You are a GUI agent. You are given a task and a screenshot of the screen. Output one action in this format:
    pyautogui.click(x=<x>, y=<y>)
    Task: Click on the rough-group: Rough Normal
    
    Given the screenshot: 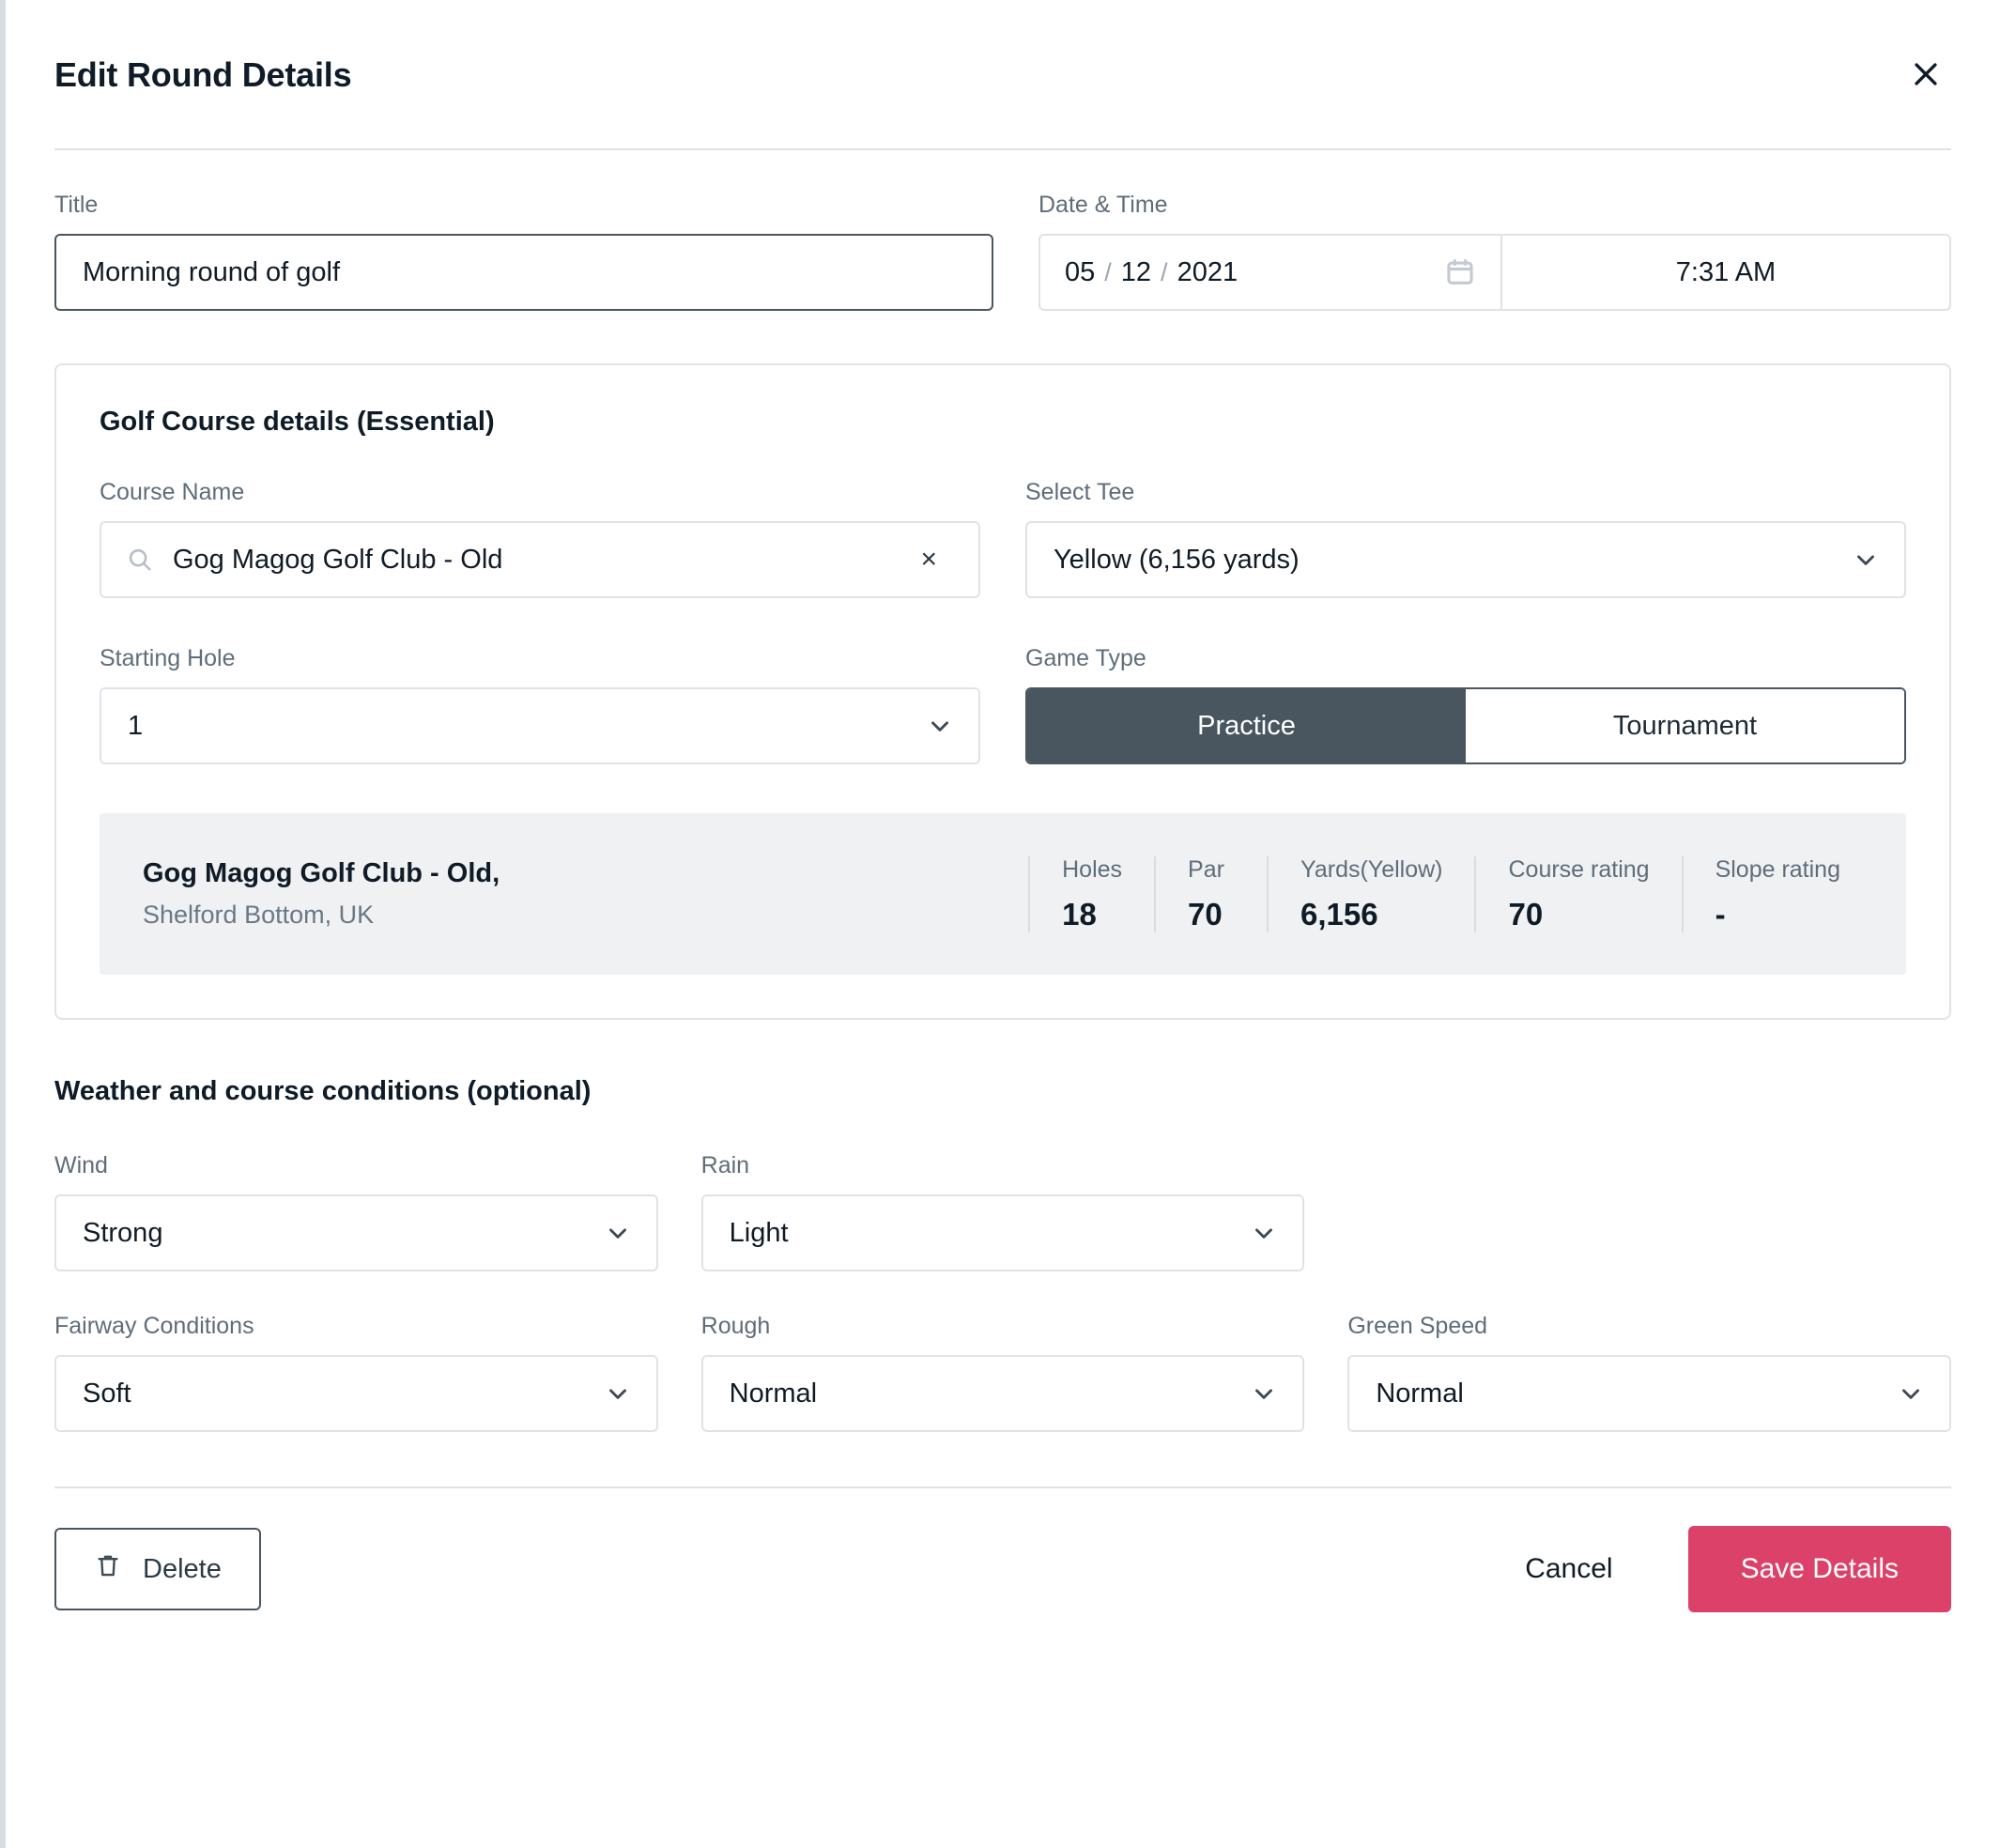 What is the action you would take?
    pyautogui.click(x=1002, y=1372)
    